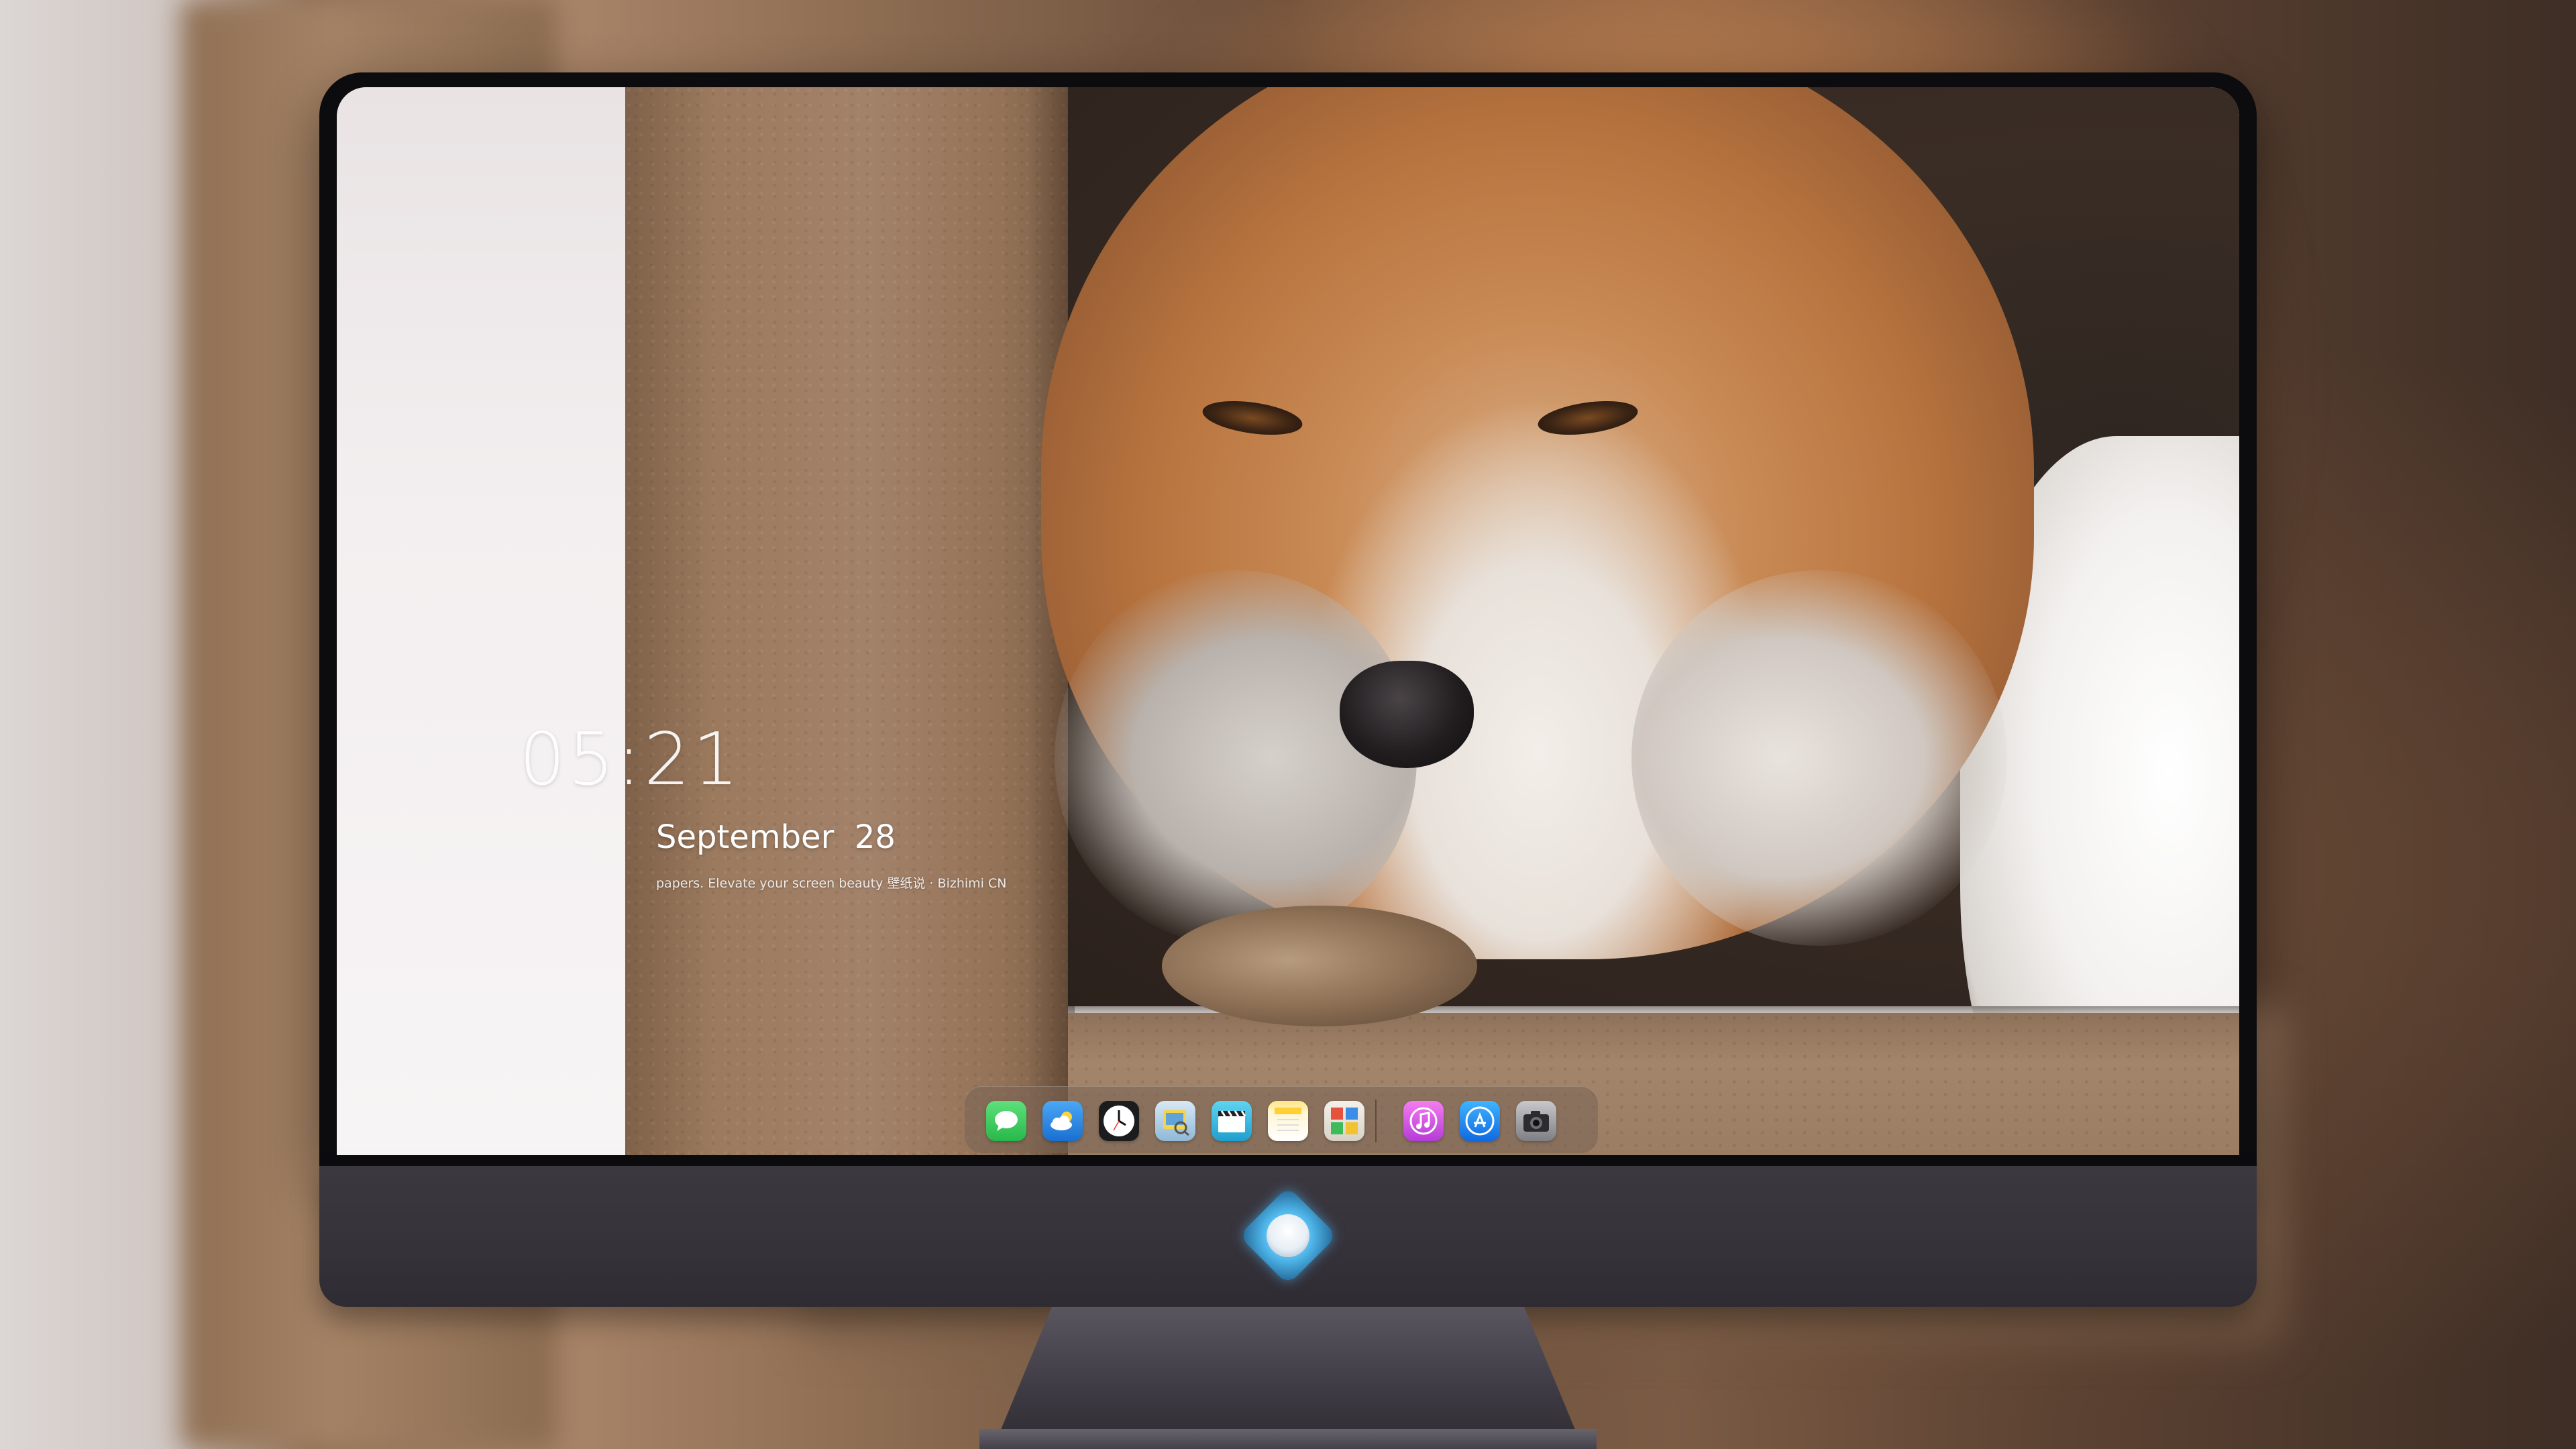  What do you see at coordinates (1288, 1121) in the screenshot?
I see `notes-icon` at bounding box center [1288, 1121].